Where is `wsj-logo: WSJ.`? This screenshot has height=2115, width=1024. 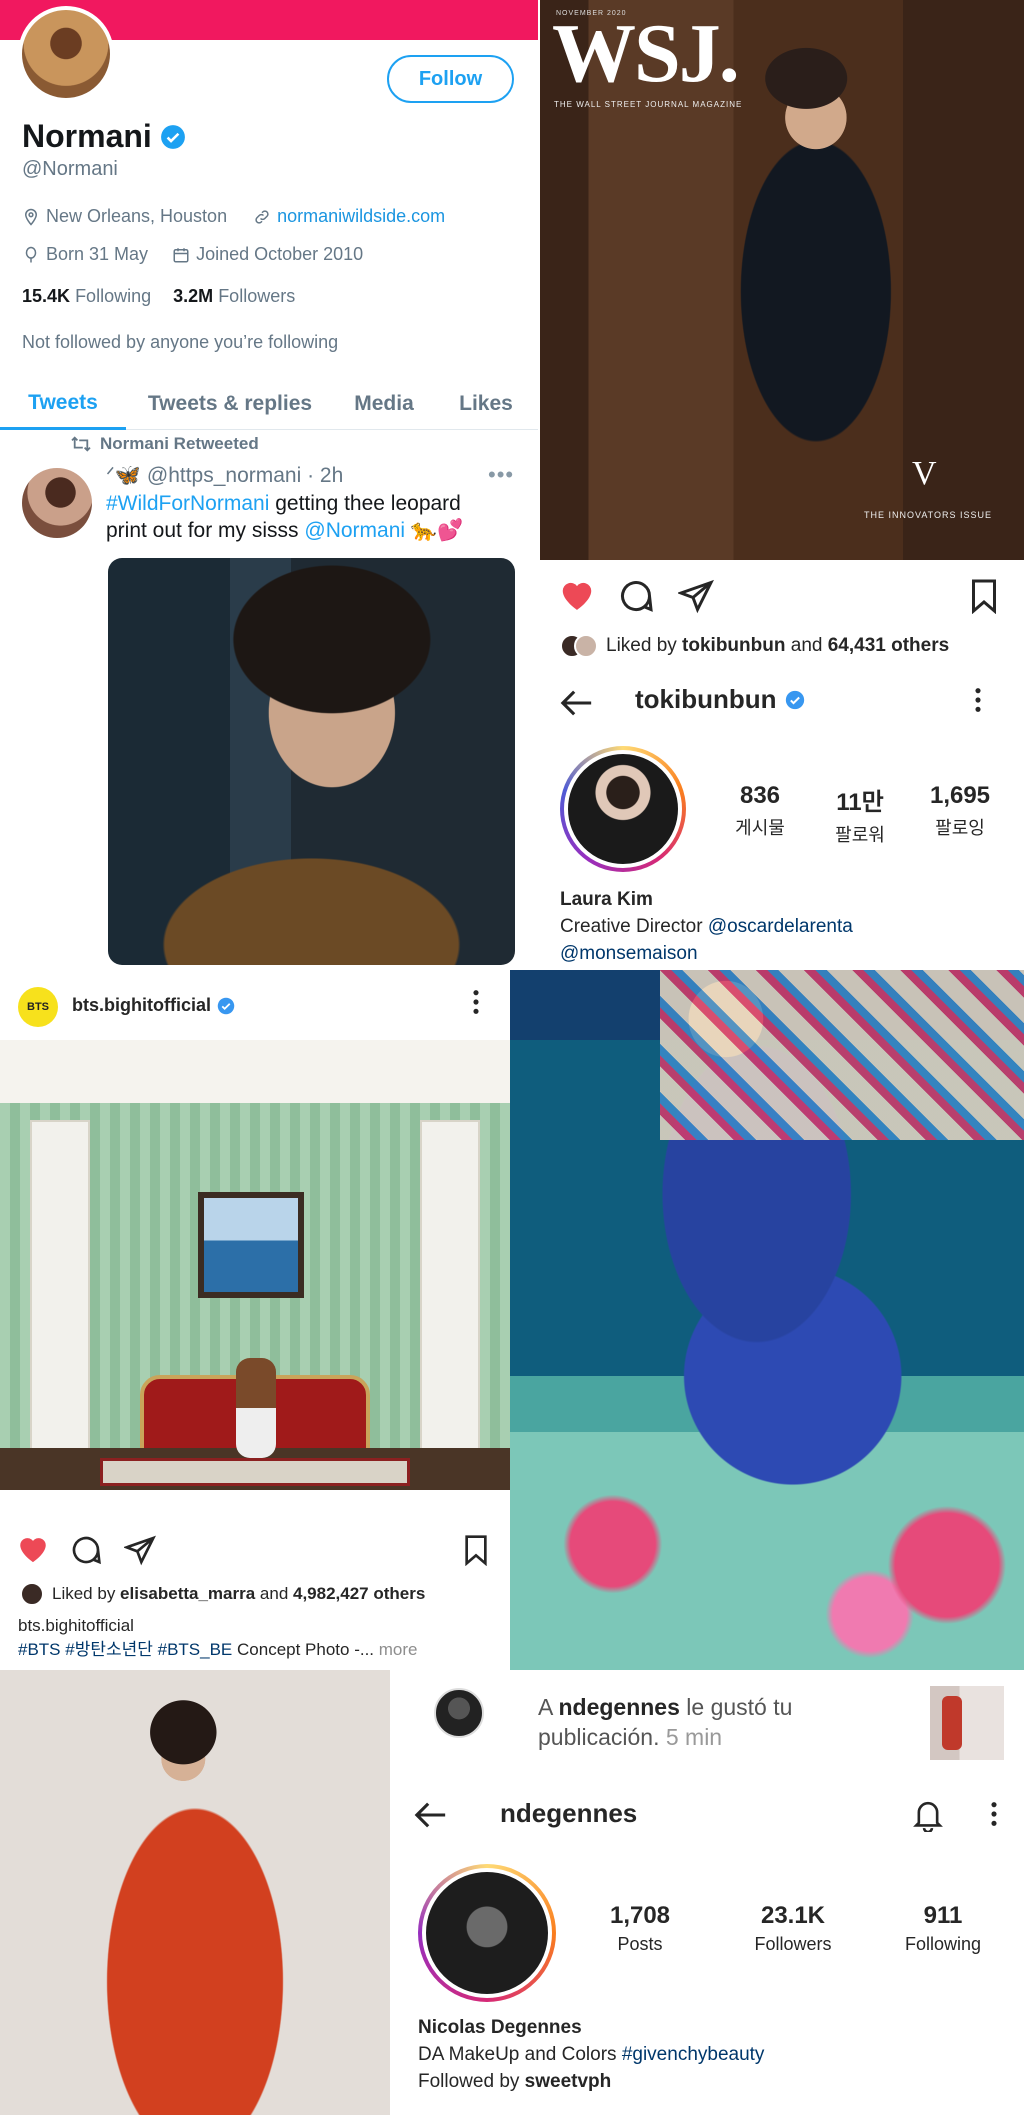
wsj-logo: WSJ. is located at coordinates (646, 53).